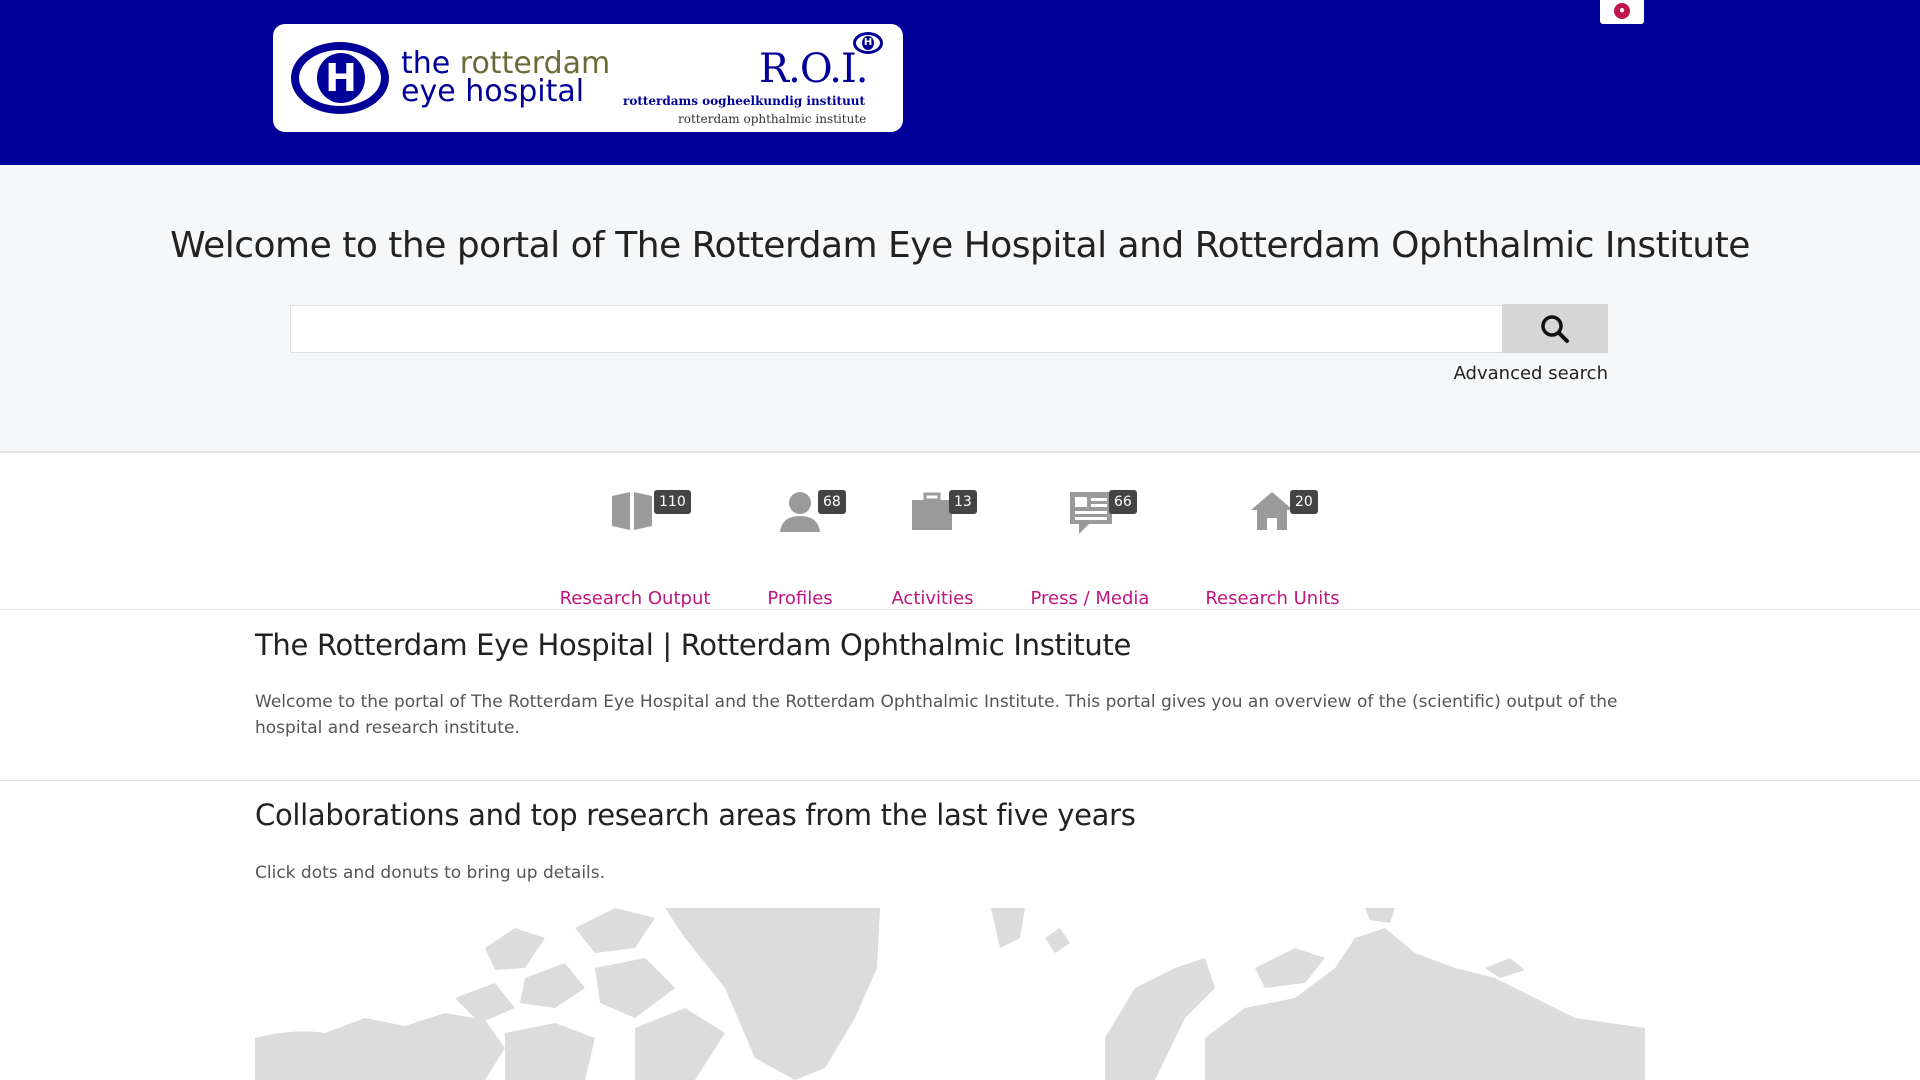  Describe the element at coordinates (960, 780) in the screenshot. I see `section-divider` at that location.